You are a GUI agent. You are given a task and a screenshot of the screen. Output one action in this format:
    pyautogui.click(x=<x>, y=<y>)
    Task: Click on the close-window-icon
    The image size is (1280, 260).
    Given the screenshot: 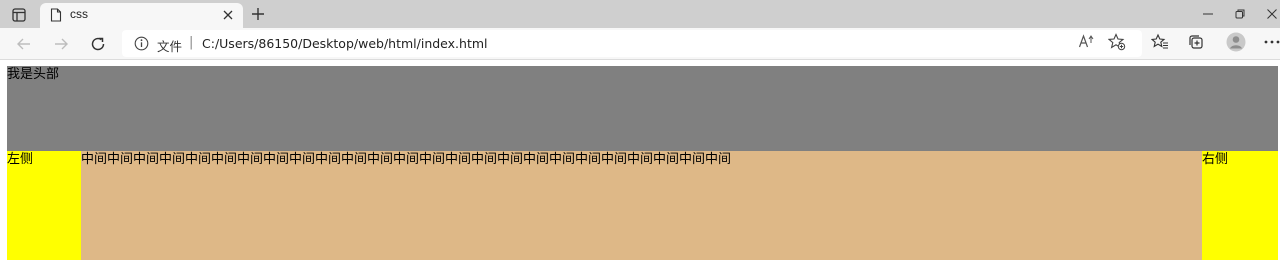 What is the action you would take?
    pyautogui.click(x=1272, y=14)
    